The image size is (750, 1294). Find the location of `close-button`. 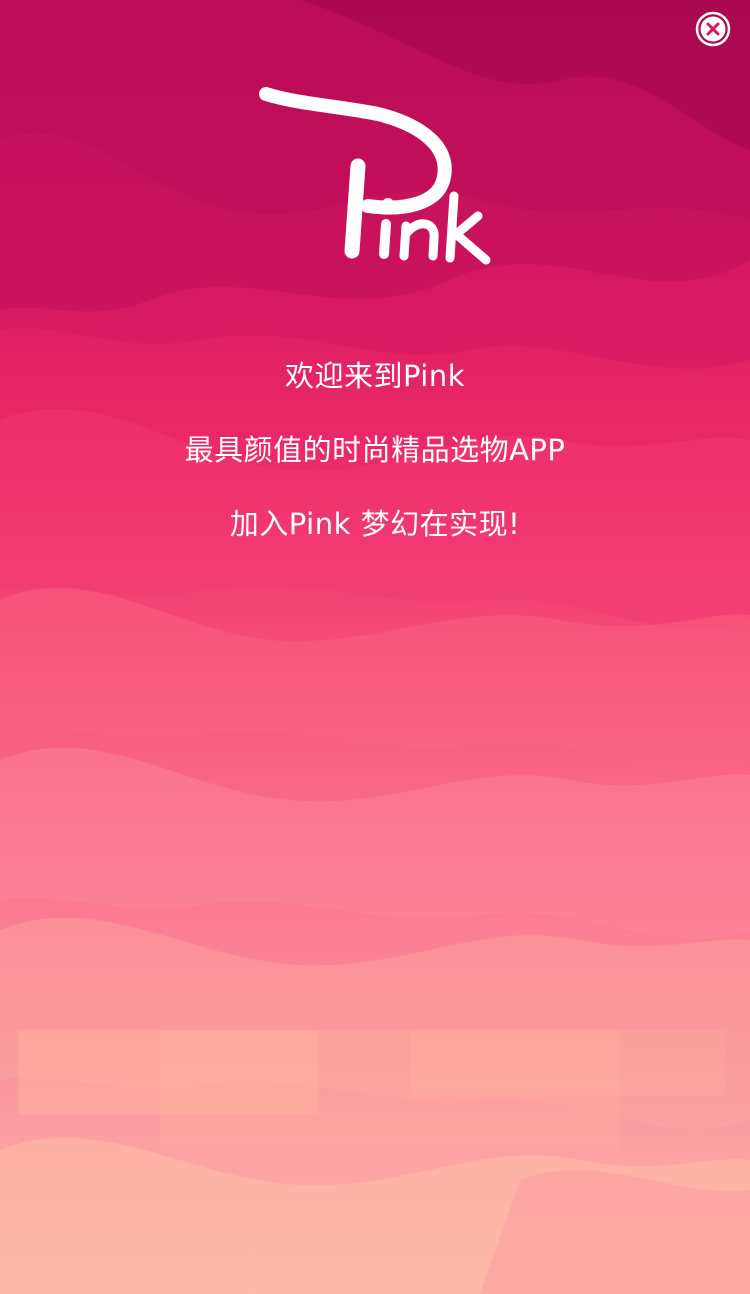

close-button is located at coordinates (713, 29).